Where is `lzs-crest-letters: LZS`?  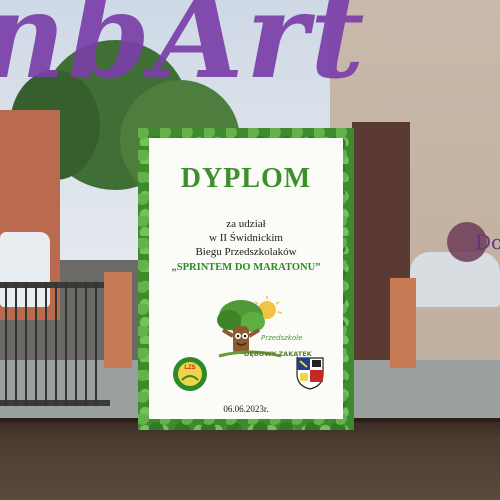 lzs-crest-letters: LZS is located at coordinates (189, 368).